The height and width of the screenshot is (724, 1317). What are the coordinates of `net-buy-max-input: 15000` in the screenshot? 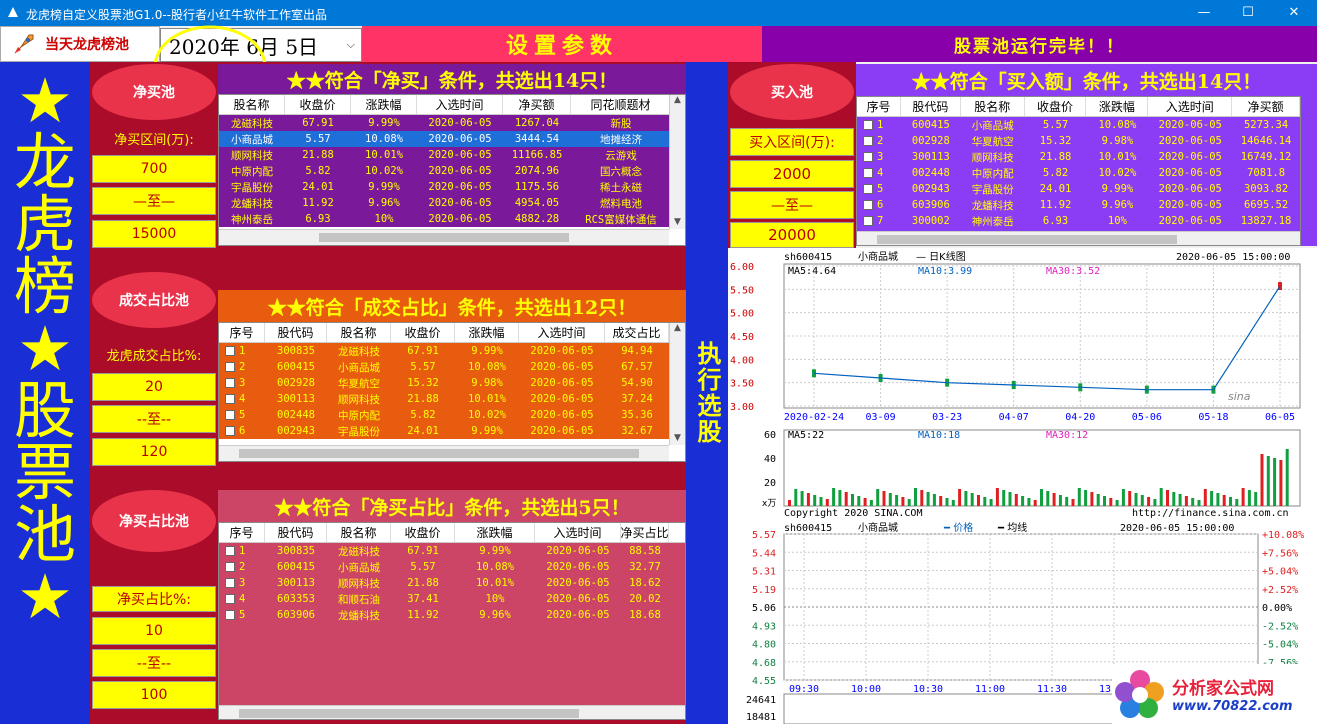 It's located at (154, 234).